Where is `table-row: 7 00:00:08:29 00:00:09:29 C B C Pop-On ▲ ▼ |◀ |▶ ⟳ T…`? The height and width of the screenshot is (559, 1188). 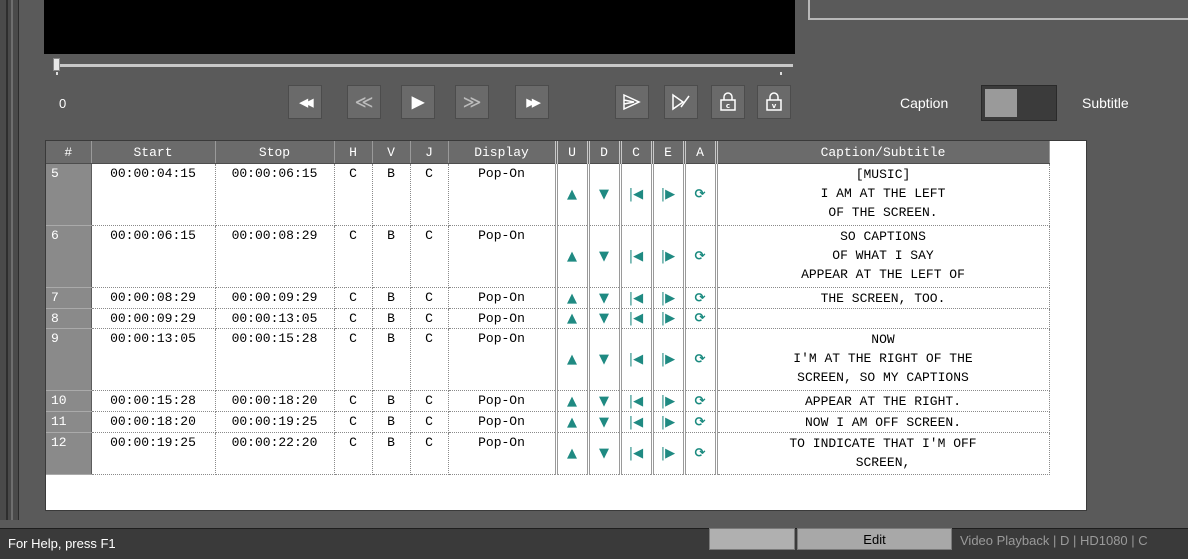
table-row: 7 00:00:08:29 00:00:09:29 C B C Pop-On ▲ ▼ |◀ |▶ ⟳ T… is located at coordinates (548, 298).